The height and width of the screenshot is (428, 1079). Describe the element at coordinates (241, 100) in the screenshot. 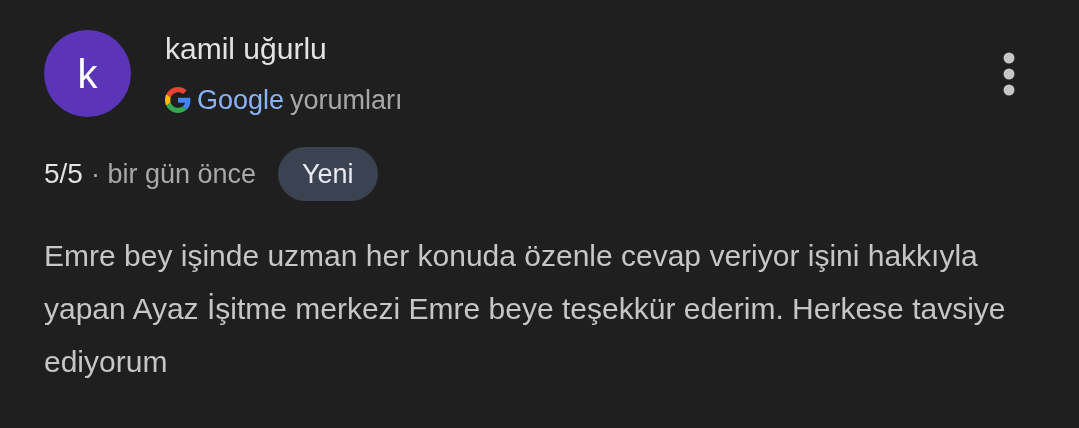

I see `source-brand: Google` at that location.